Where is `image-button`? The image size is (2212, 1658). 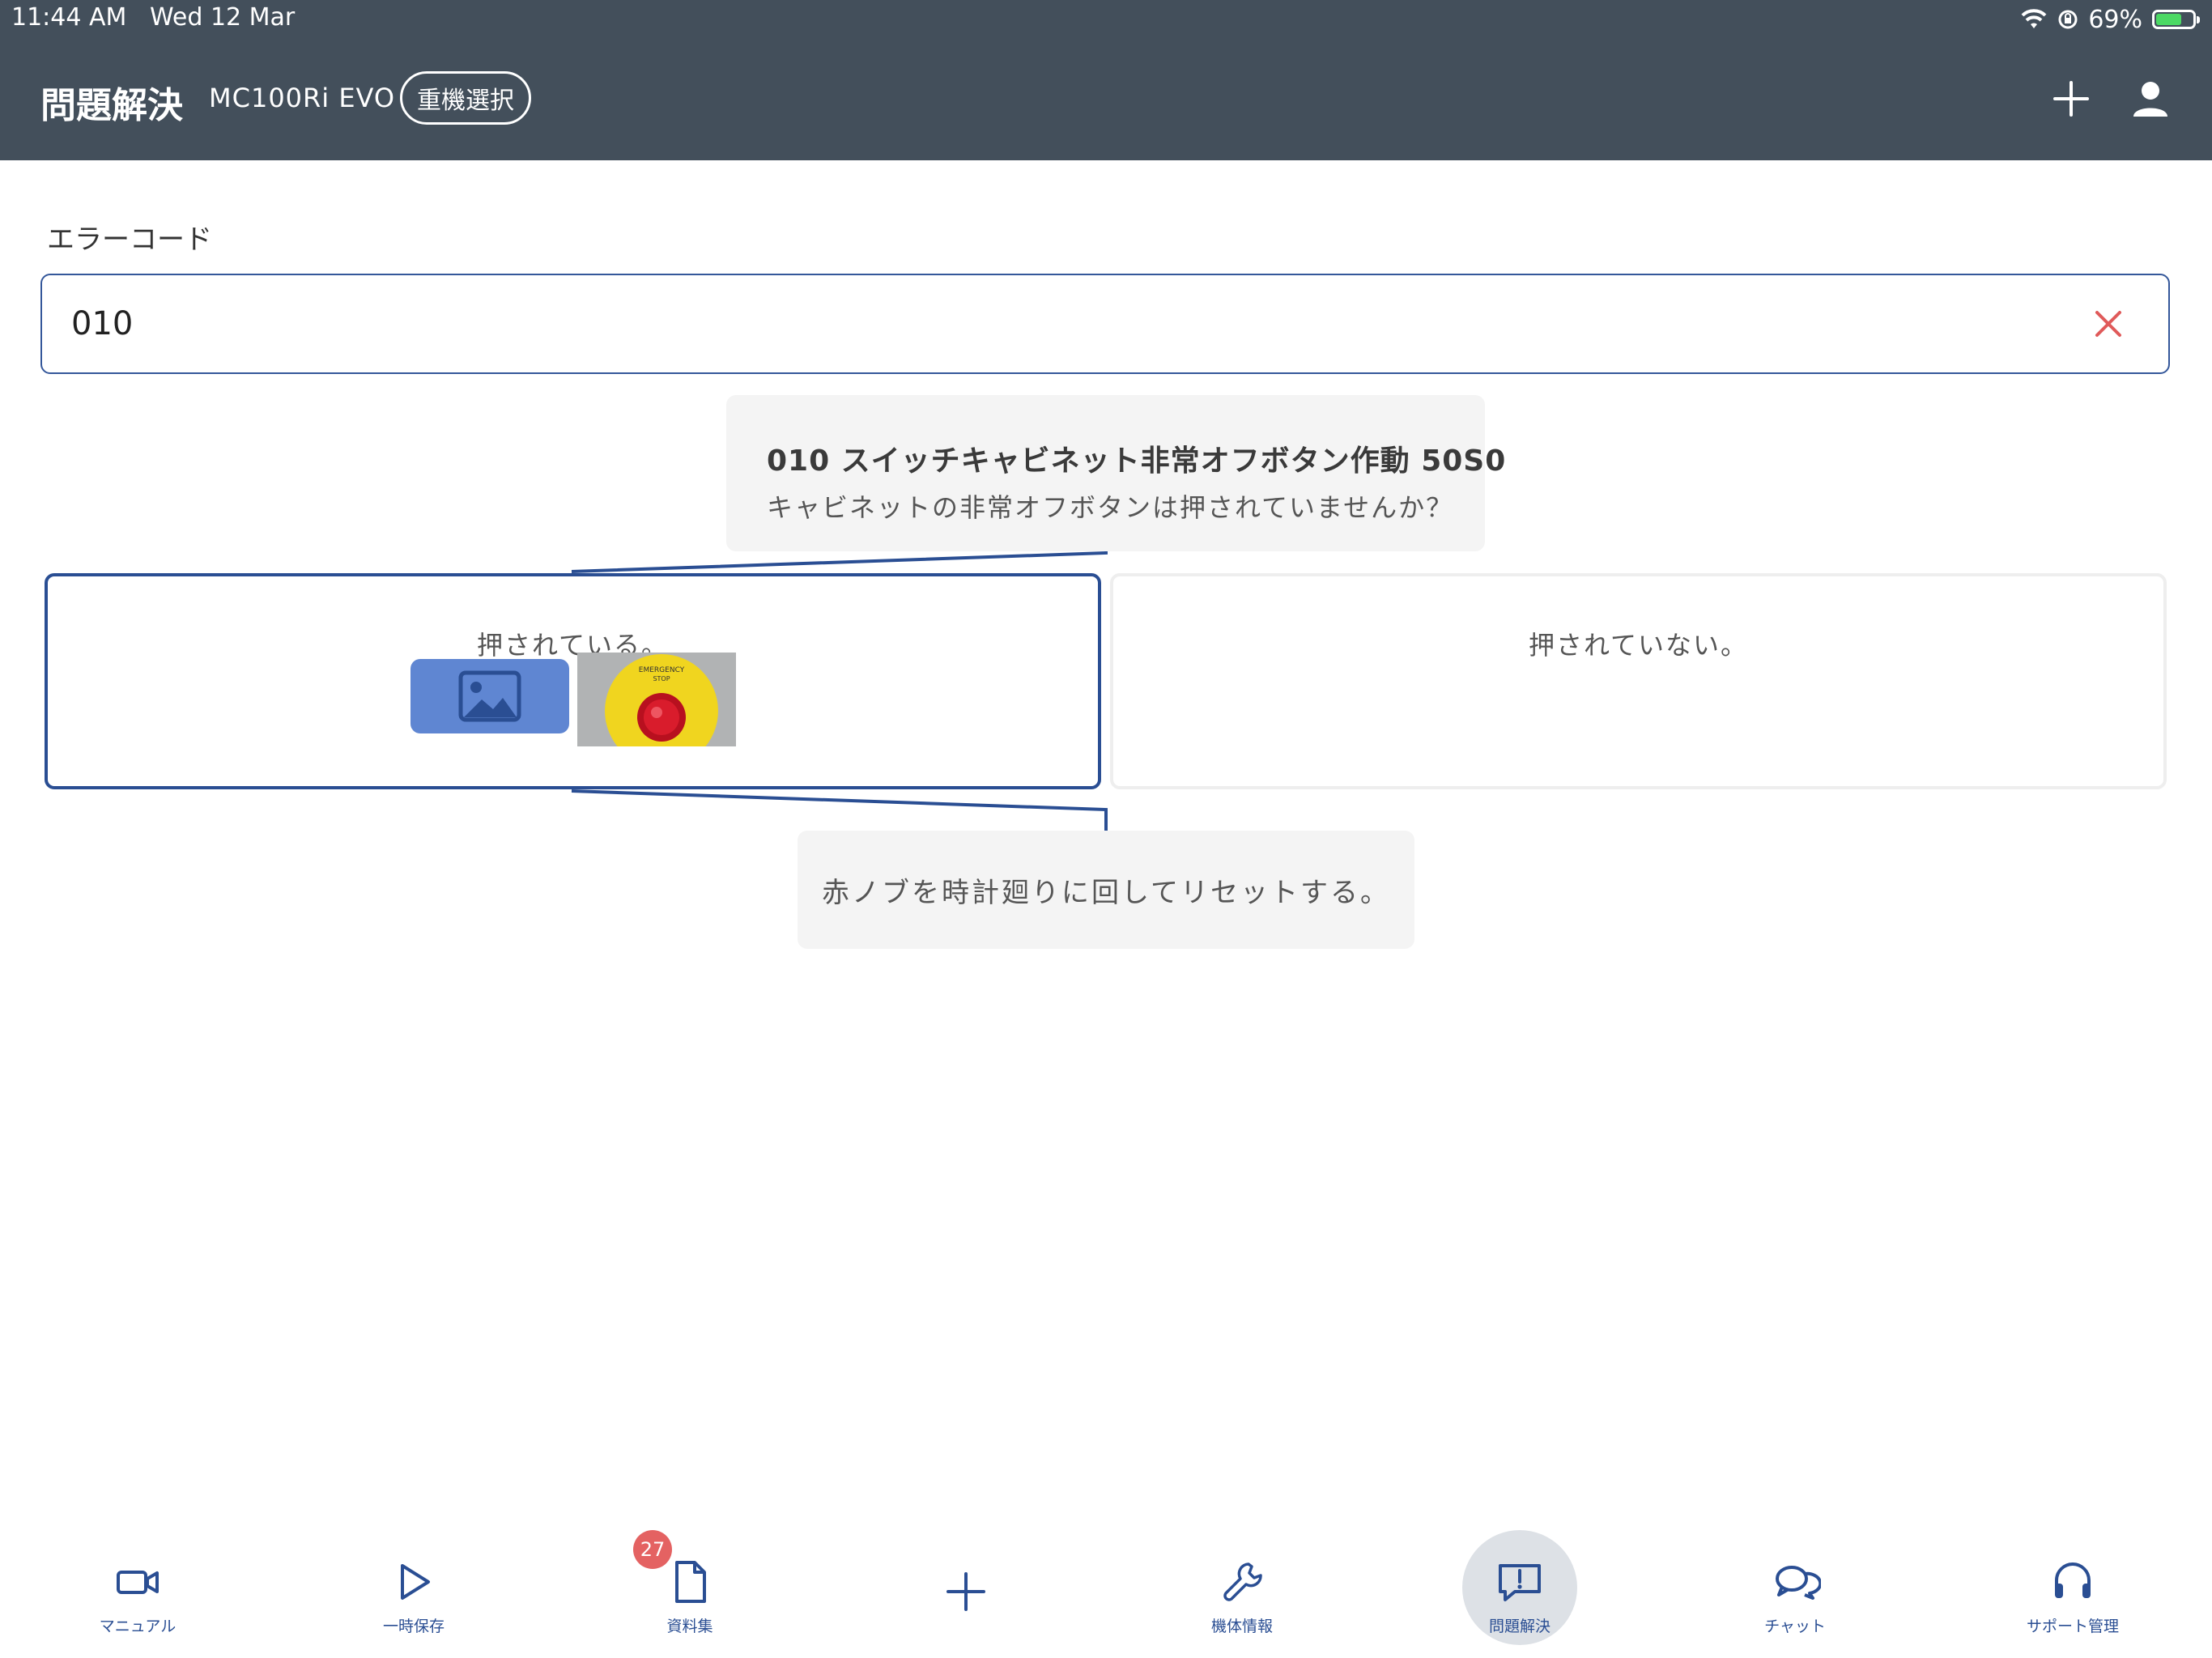
image-button is located at coordinates (489, 696).